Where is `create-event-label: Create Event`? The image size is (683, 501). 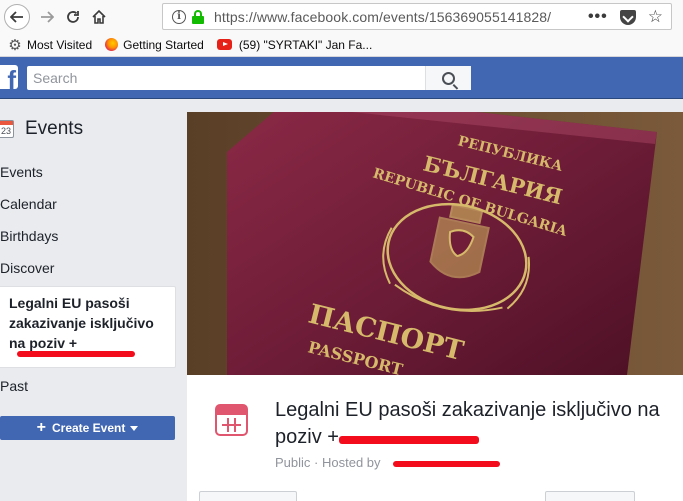 create-event-label: Create Event is located at coordinates (88, 428).